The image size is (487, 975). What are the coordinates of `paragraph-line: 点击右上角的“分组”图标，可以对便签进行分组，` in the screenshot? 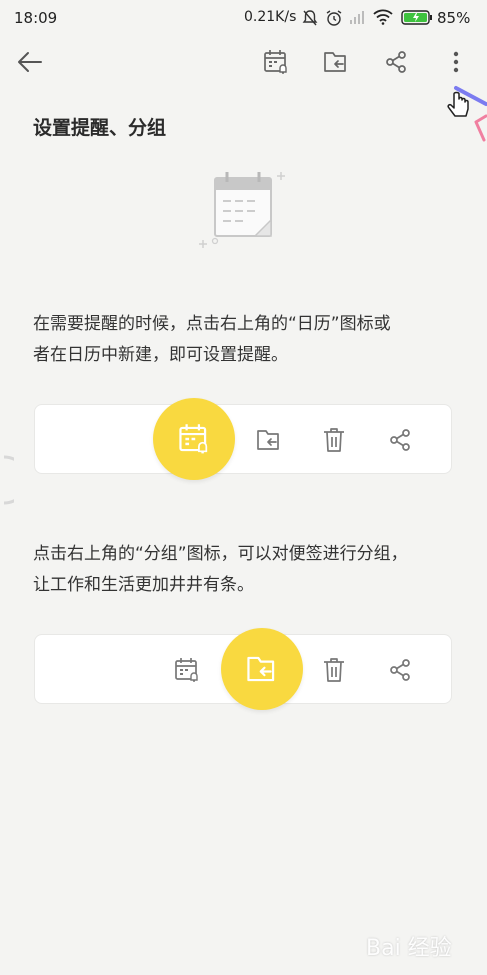 It's located at (220, 554).